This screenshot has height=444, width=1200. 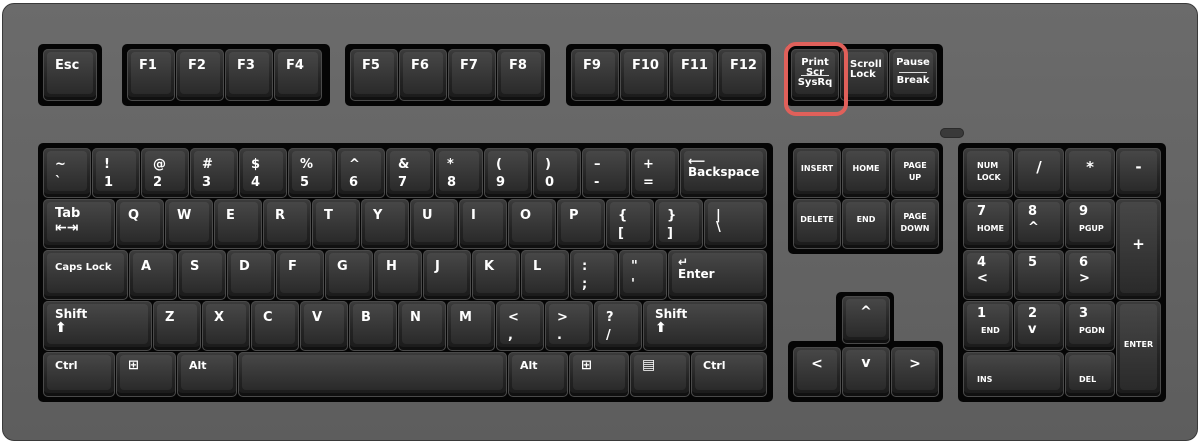 What do you see at coordinates (988, 224) in the screenshot?
I see `key-num-7: 7 HOME` at bounding box center [988, 224].